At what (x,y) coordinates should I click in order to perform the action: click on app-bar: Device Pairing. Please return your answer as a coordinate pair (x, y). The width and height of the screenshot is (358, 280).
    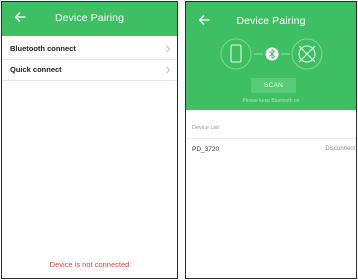
    Looking at the image, I should click on (89, 19).